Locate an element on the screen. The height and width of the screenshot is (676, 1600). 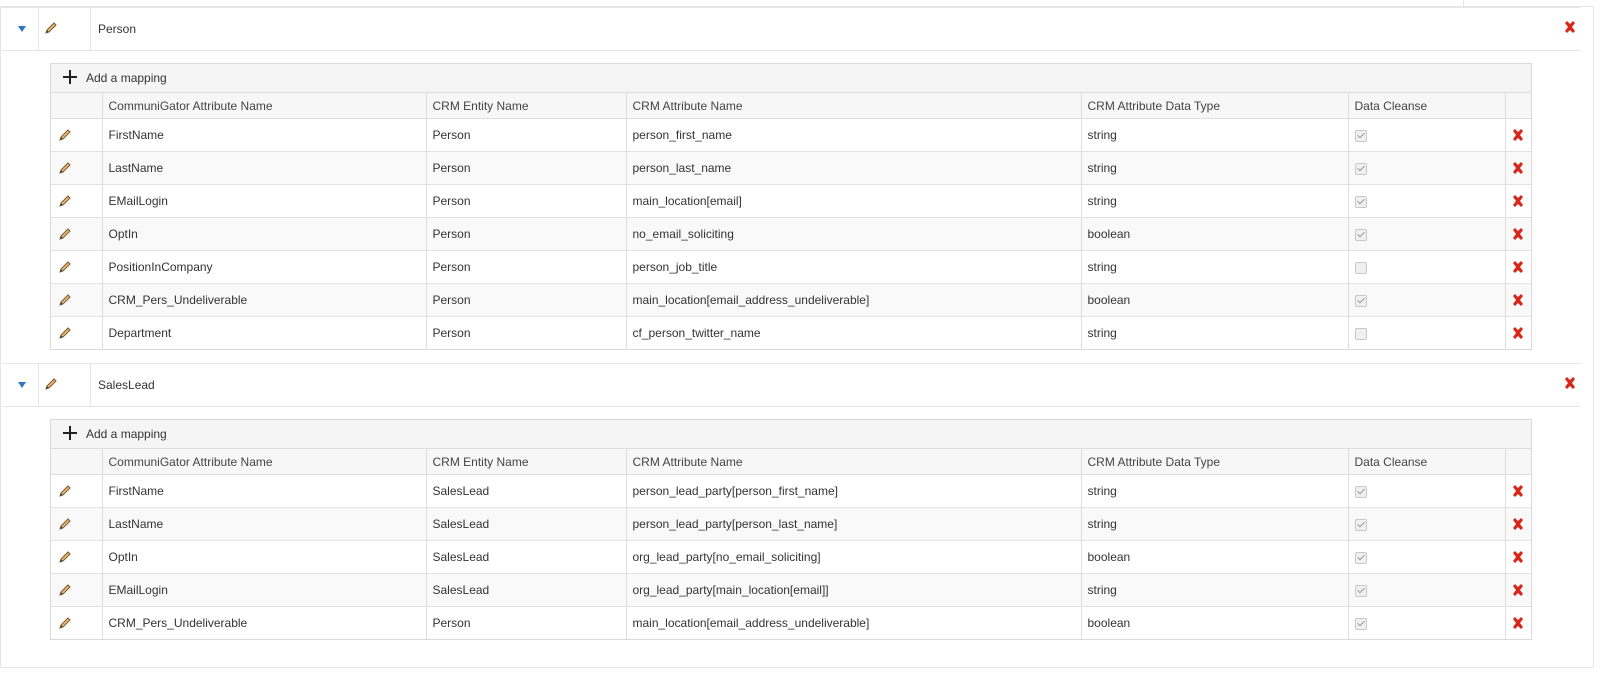
entity-name-cell: SalesLead is located at coordinates (526, 590).